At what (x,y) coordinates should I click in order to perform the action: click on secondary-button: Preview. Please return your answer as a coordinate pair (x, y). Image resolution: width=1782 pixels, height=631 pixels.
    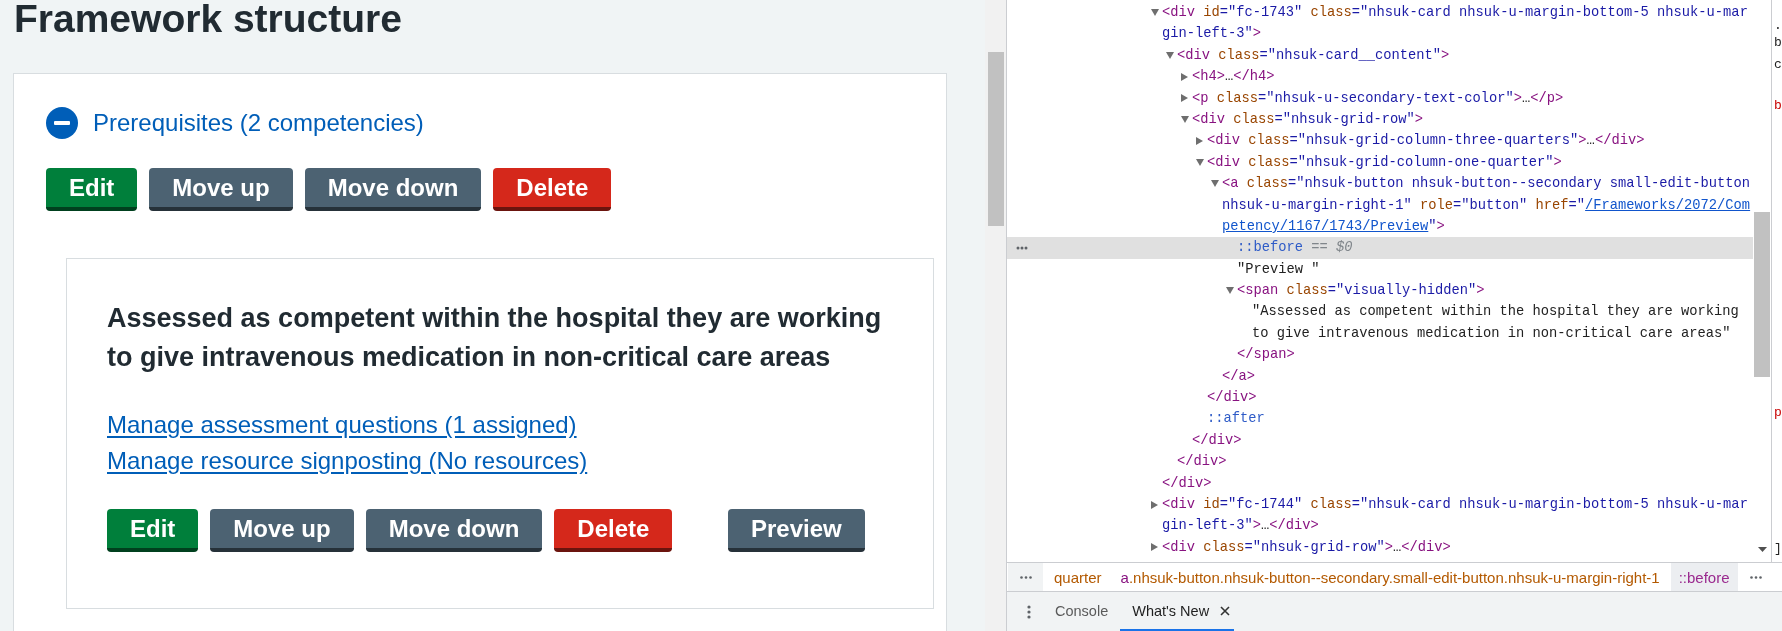
    Looking at the image, I should click on (796, 530).